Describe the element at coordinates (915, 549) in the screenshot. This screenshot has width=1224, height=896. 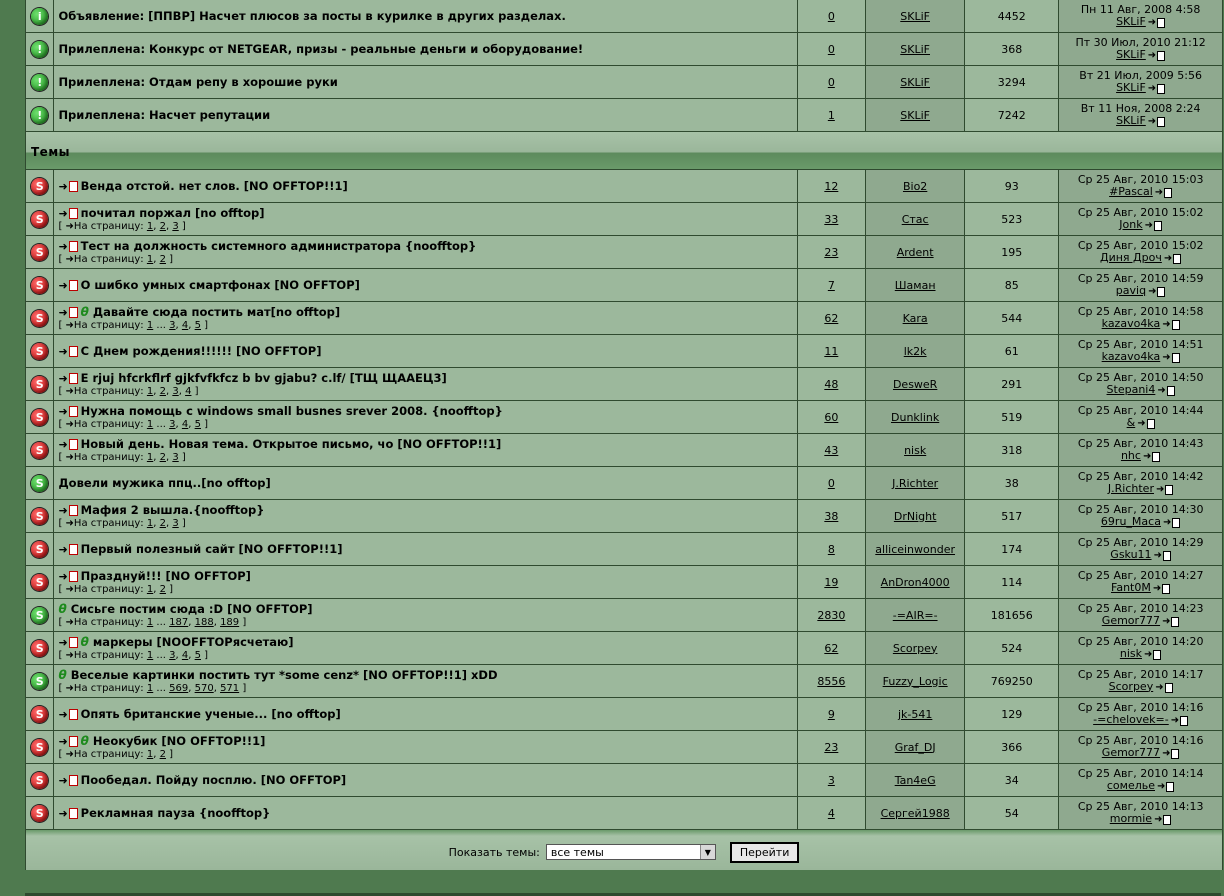
I see `author-link: alliceinwonder` at that location.